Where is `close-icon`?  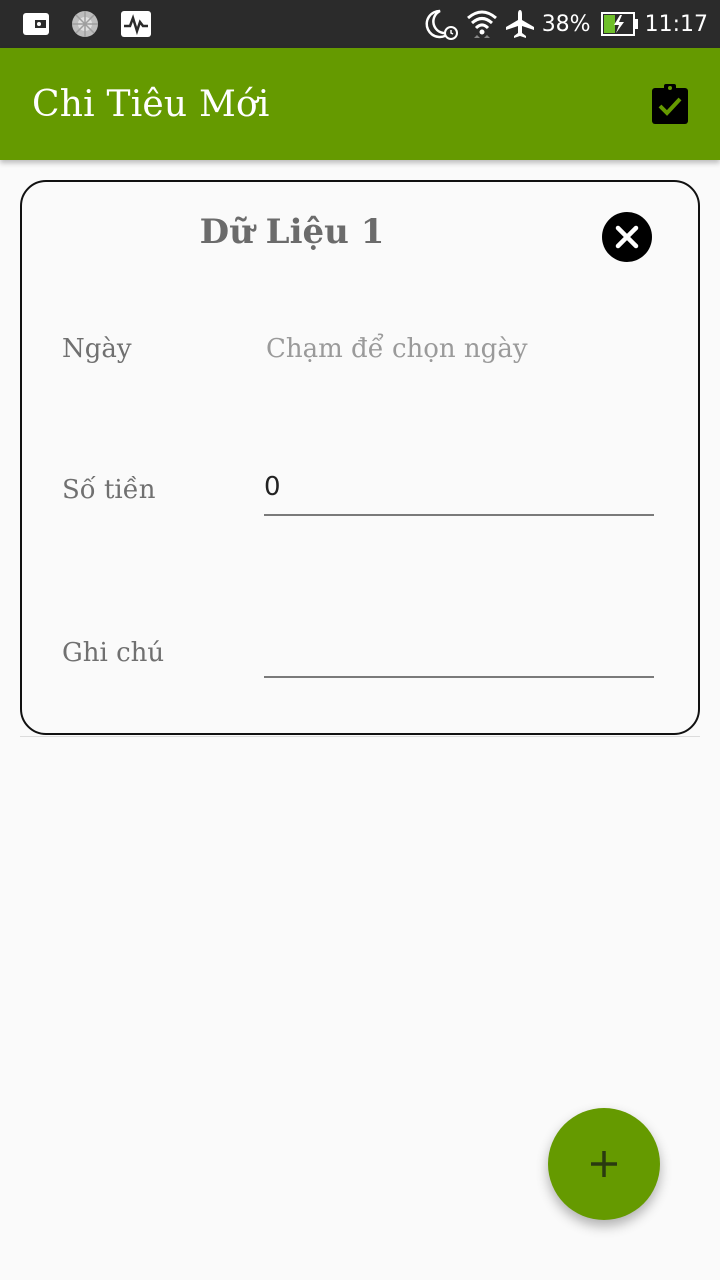 close-icon is located at coordinates (627, 237).